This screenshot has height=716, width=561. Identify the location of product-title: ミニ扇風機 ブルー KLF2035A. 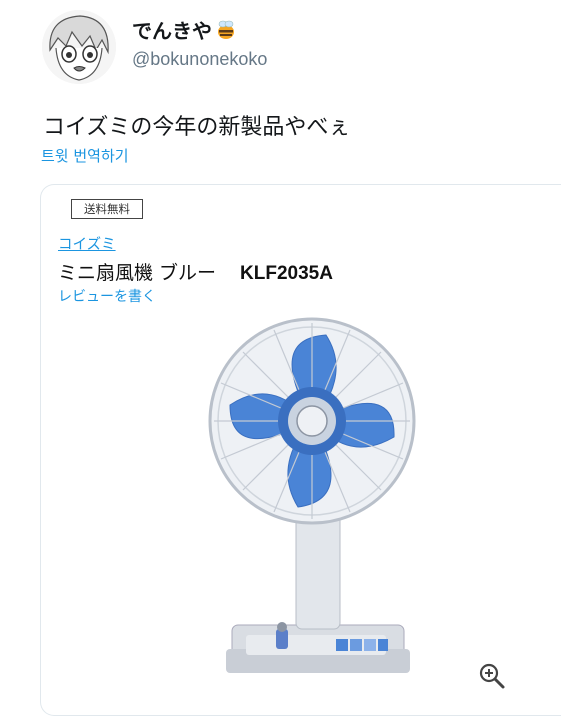
(195, 271).